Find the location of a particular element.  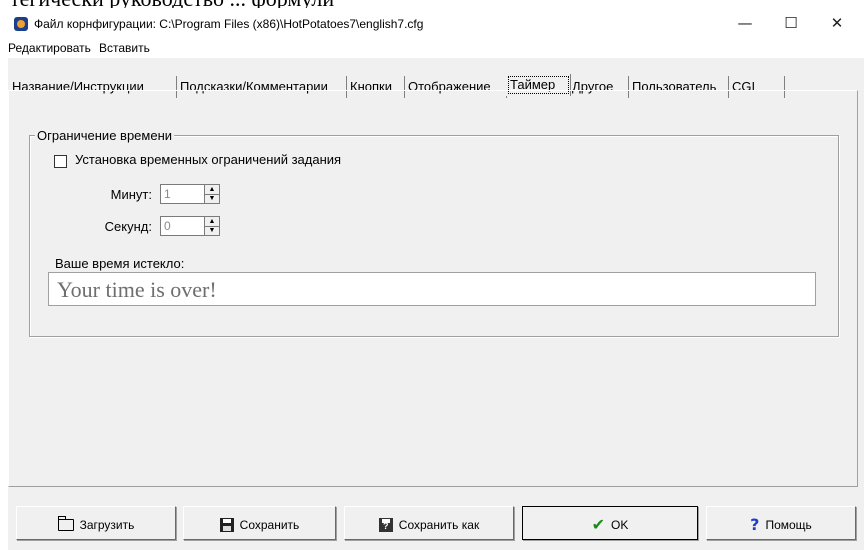

minutes-label: Минут: is located at coordinates (131, 194).